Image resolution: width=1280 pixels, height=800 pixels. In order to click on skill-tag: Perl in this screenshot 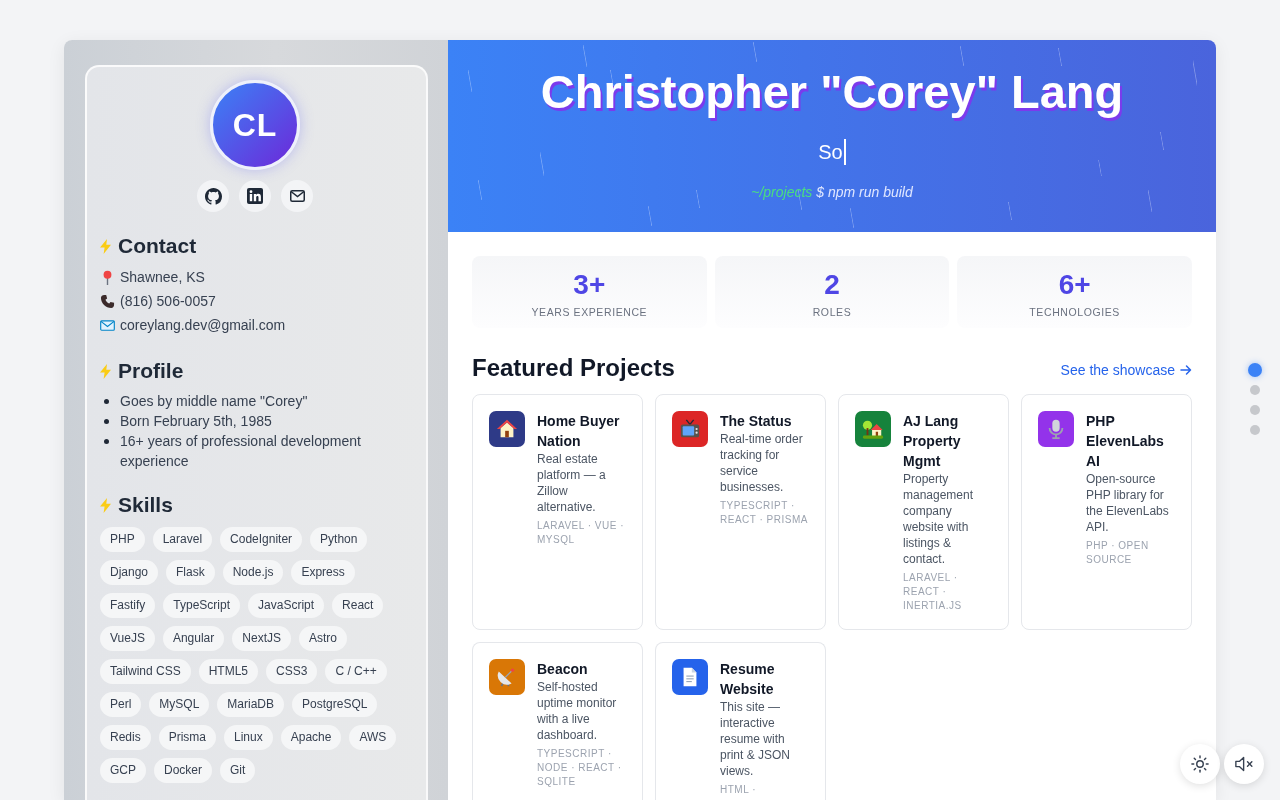, I will do `click(121, 704)`.